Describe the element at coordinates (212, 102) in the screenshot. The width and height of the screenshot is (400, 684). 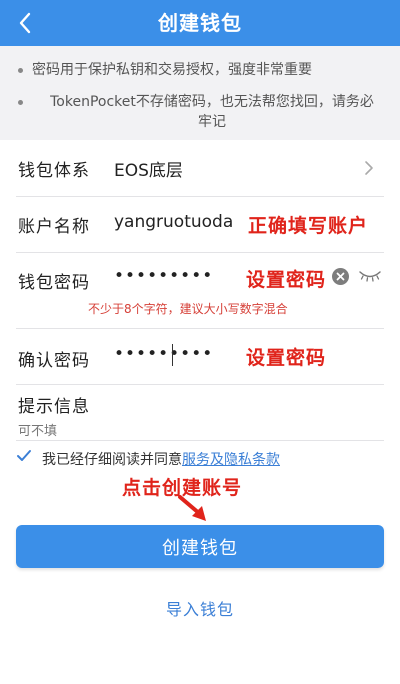
I see `notice-line-2a: TokenPocket不存储密码，也无法帮您找回，请务必` at that location.